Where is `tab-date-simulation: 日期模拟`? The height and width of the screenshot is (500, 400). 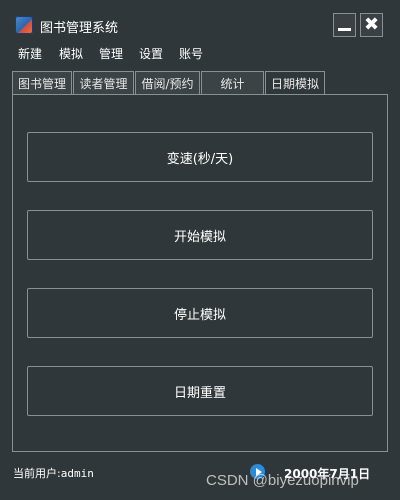 tab-date-simulation: 日期模拟 is located at coordinates (295, 83).